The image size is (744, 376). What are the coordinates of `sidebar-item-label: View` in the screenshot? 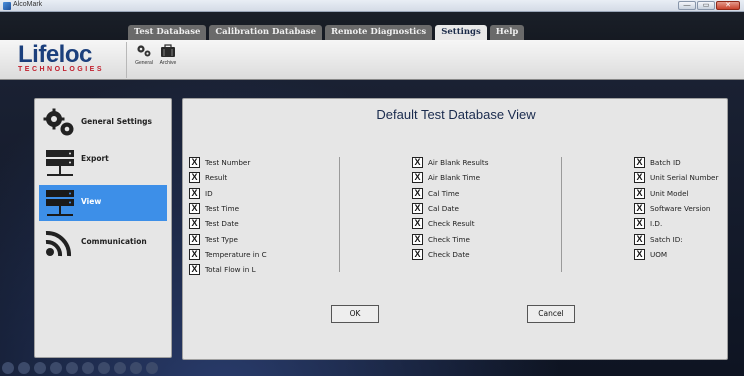 It's located at (91, 201).